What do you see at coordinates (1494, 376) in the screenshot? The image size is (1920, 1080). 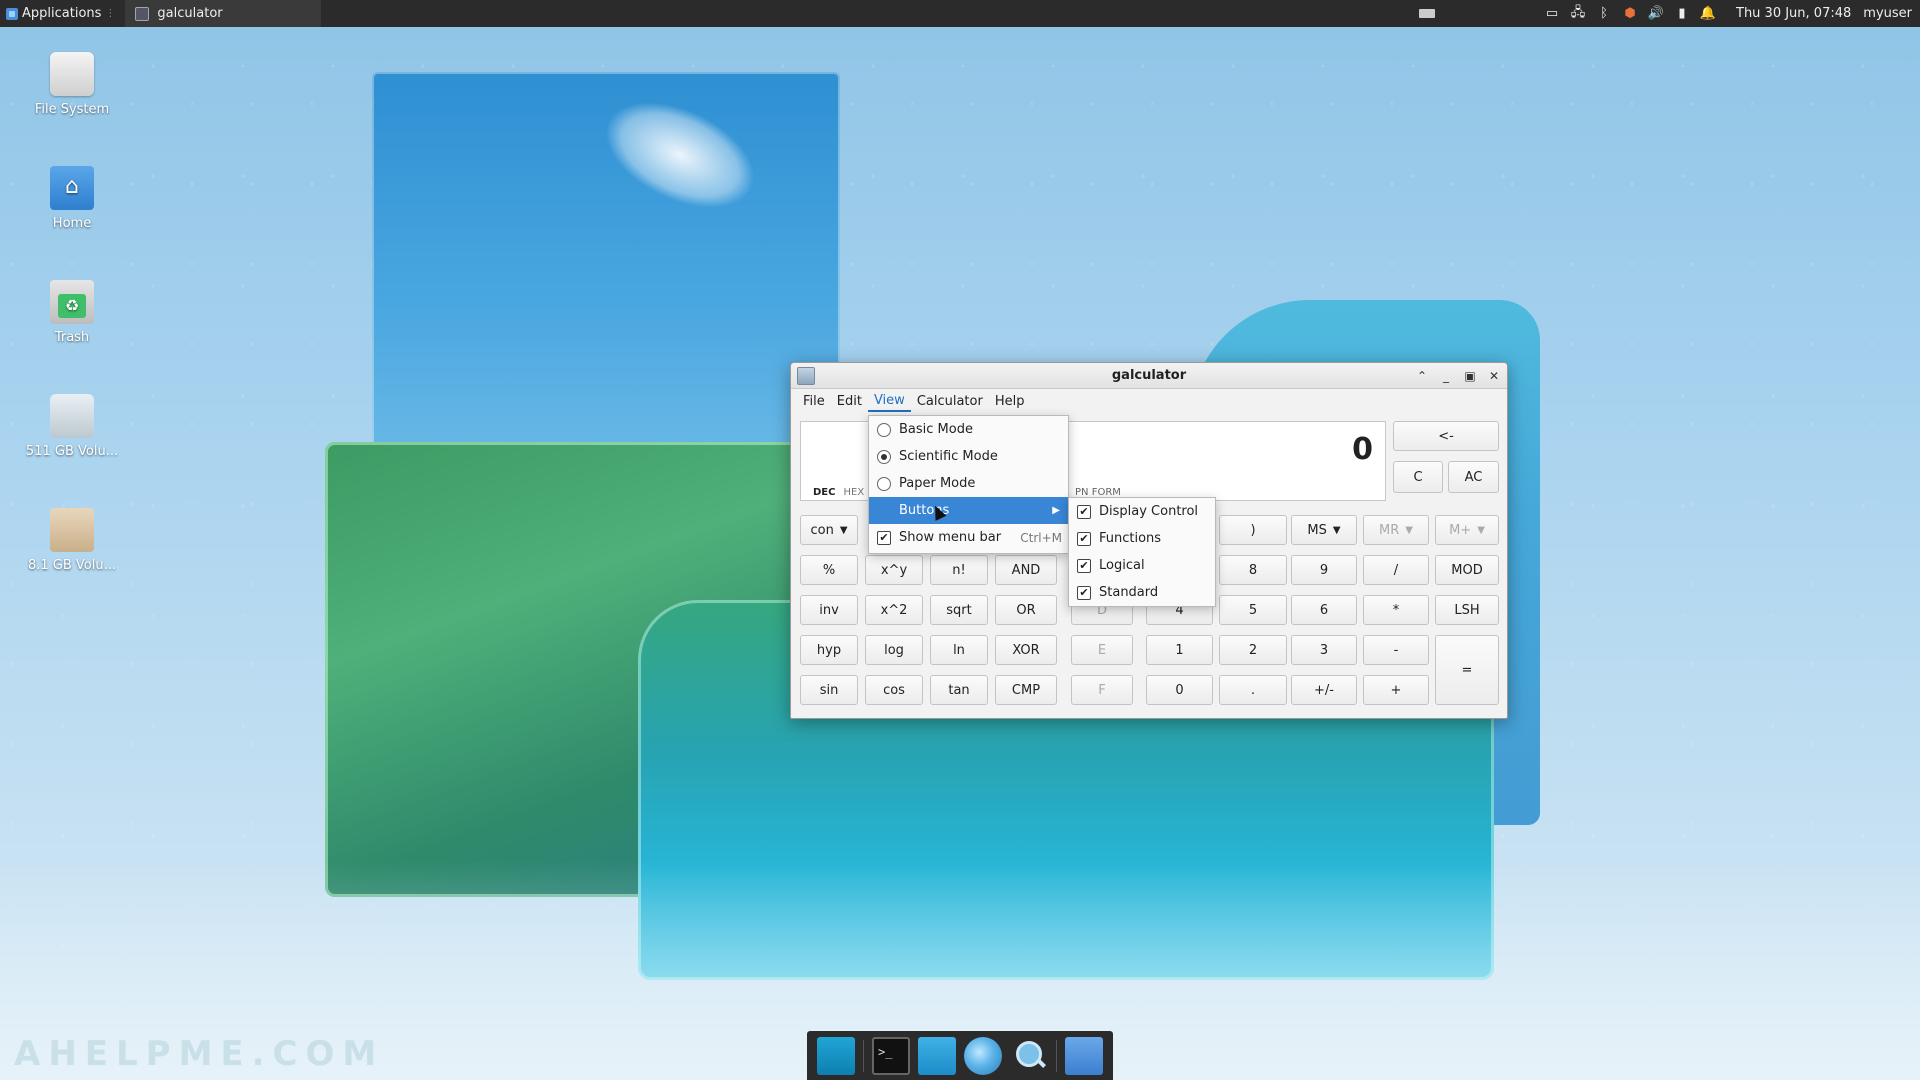 I see `close-button: ✕` at bounding box center [1494, 376].